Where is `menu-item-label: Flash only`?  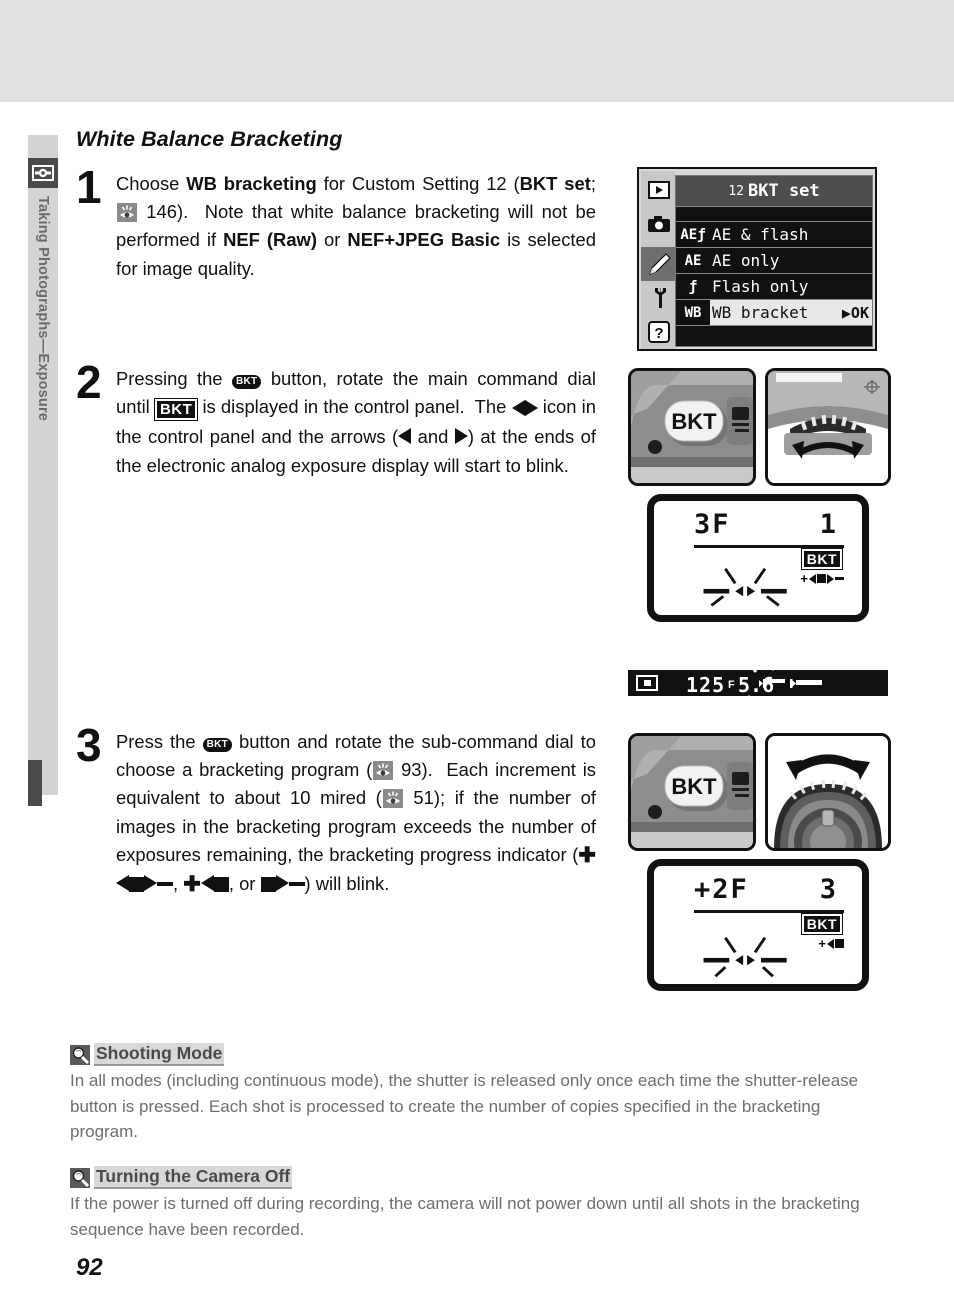
menu-item-label: Flash only is located at coordinates (760, 286).